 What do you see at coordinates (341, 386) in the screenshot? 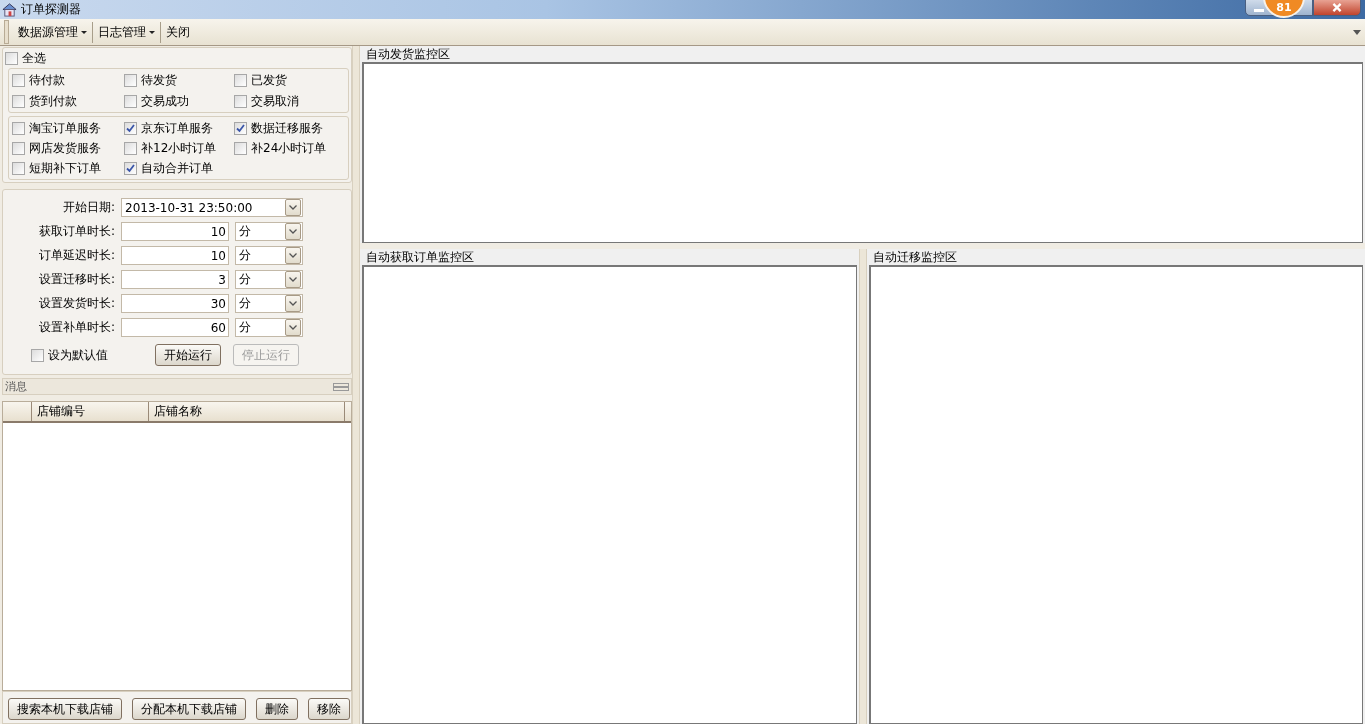
I see `expand-icon` at bounding box center [341, 386].